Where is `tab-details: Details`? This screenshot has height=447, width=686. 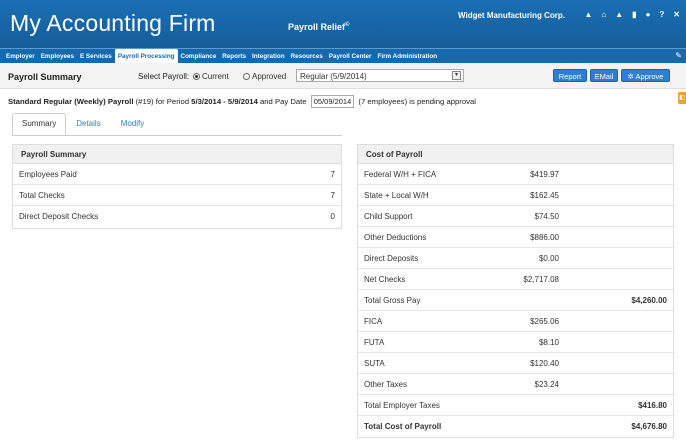 tab-details: Details is located at coordinates (88, 124).